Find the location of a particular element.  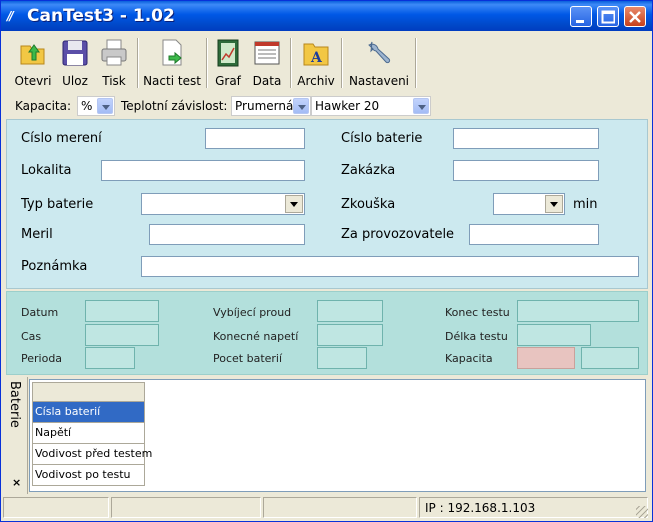

location-input is located at coordinates (203, 170).